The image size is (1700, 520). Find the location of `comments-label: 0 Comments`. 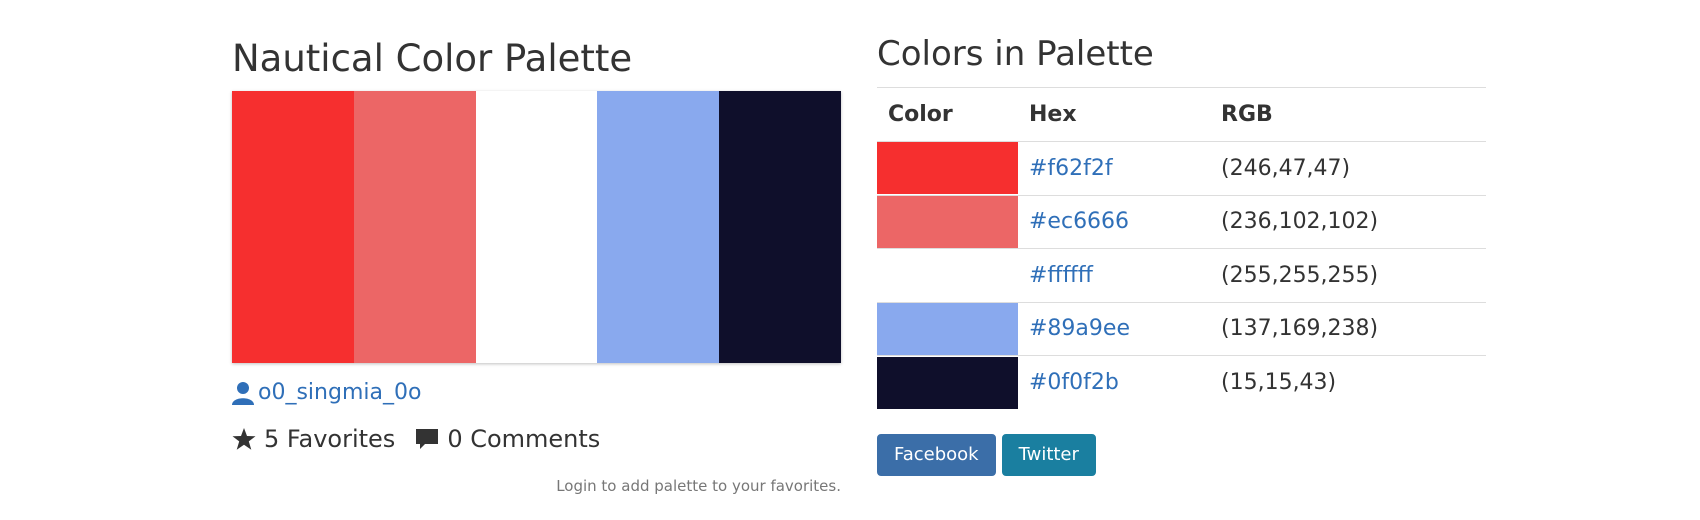

comments-label: 0 Comments is located at coordinates (524, 439).